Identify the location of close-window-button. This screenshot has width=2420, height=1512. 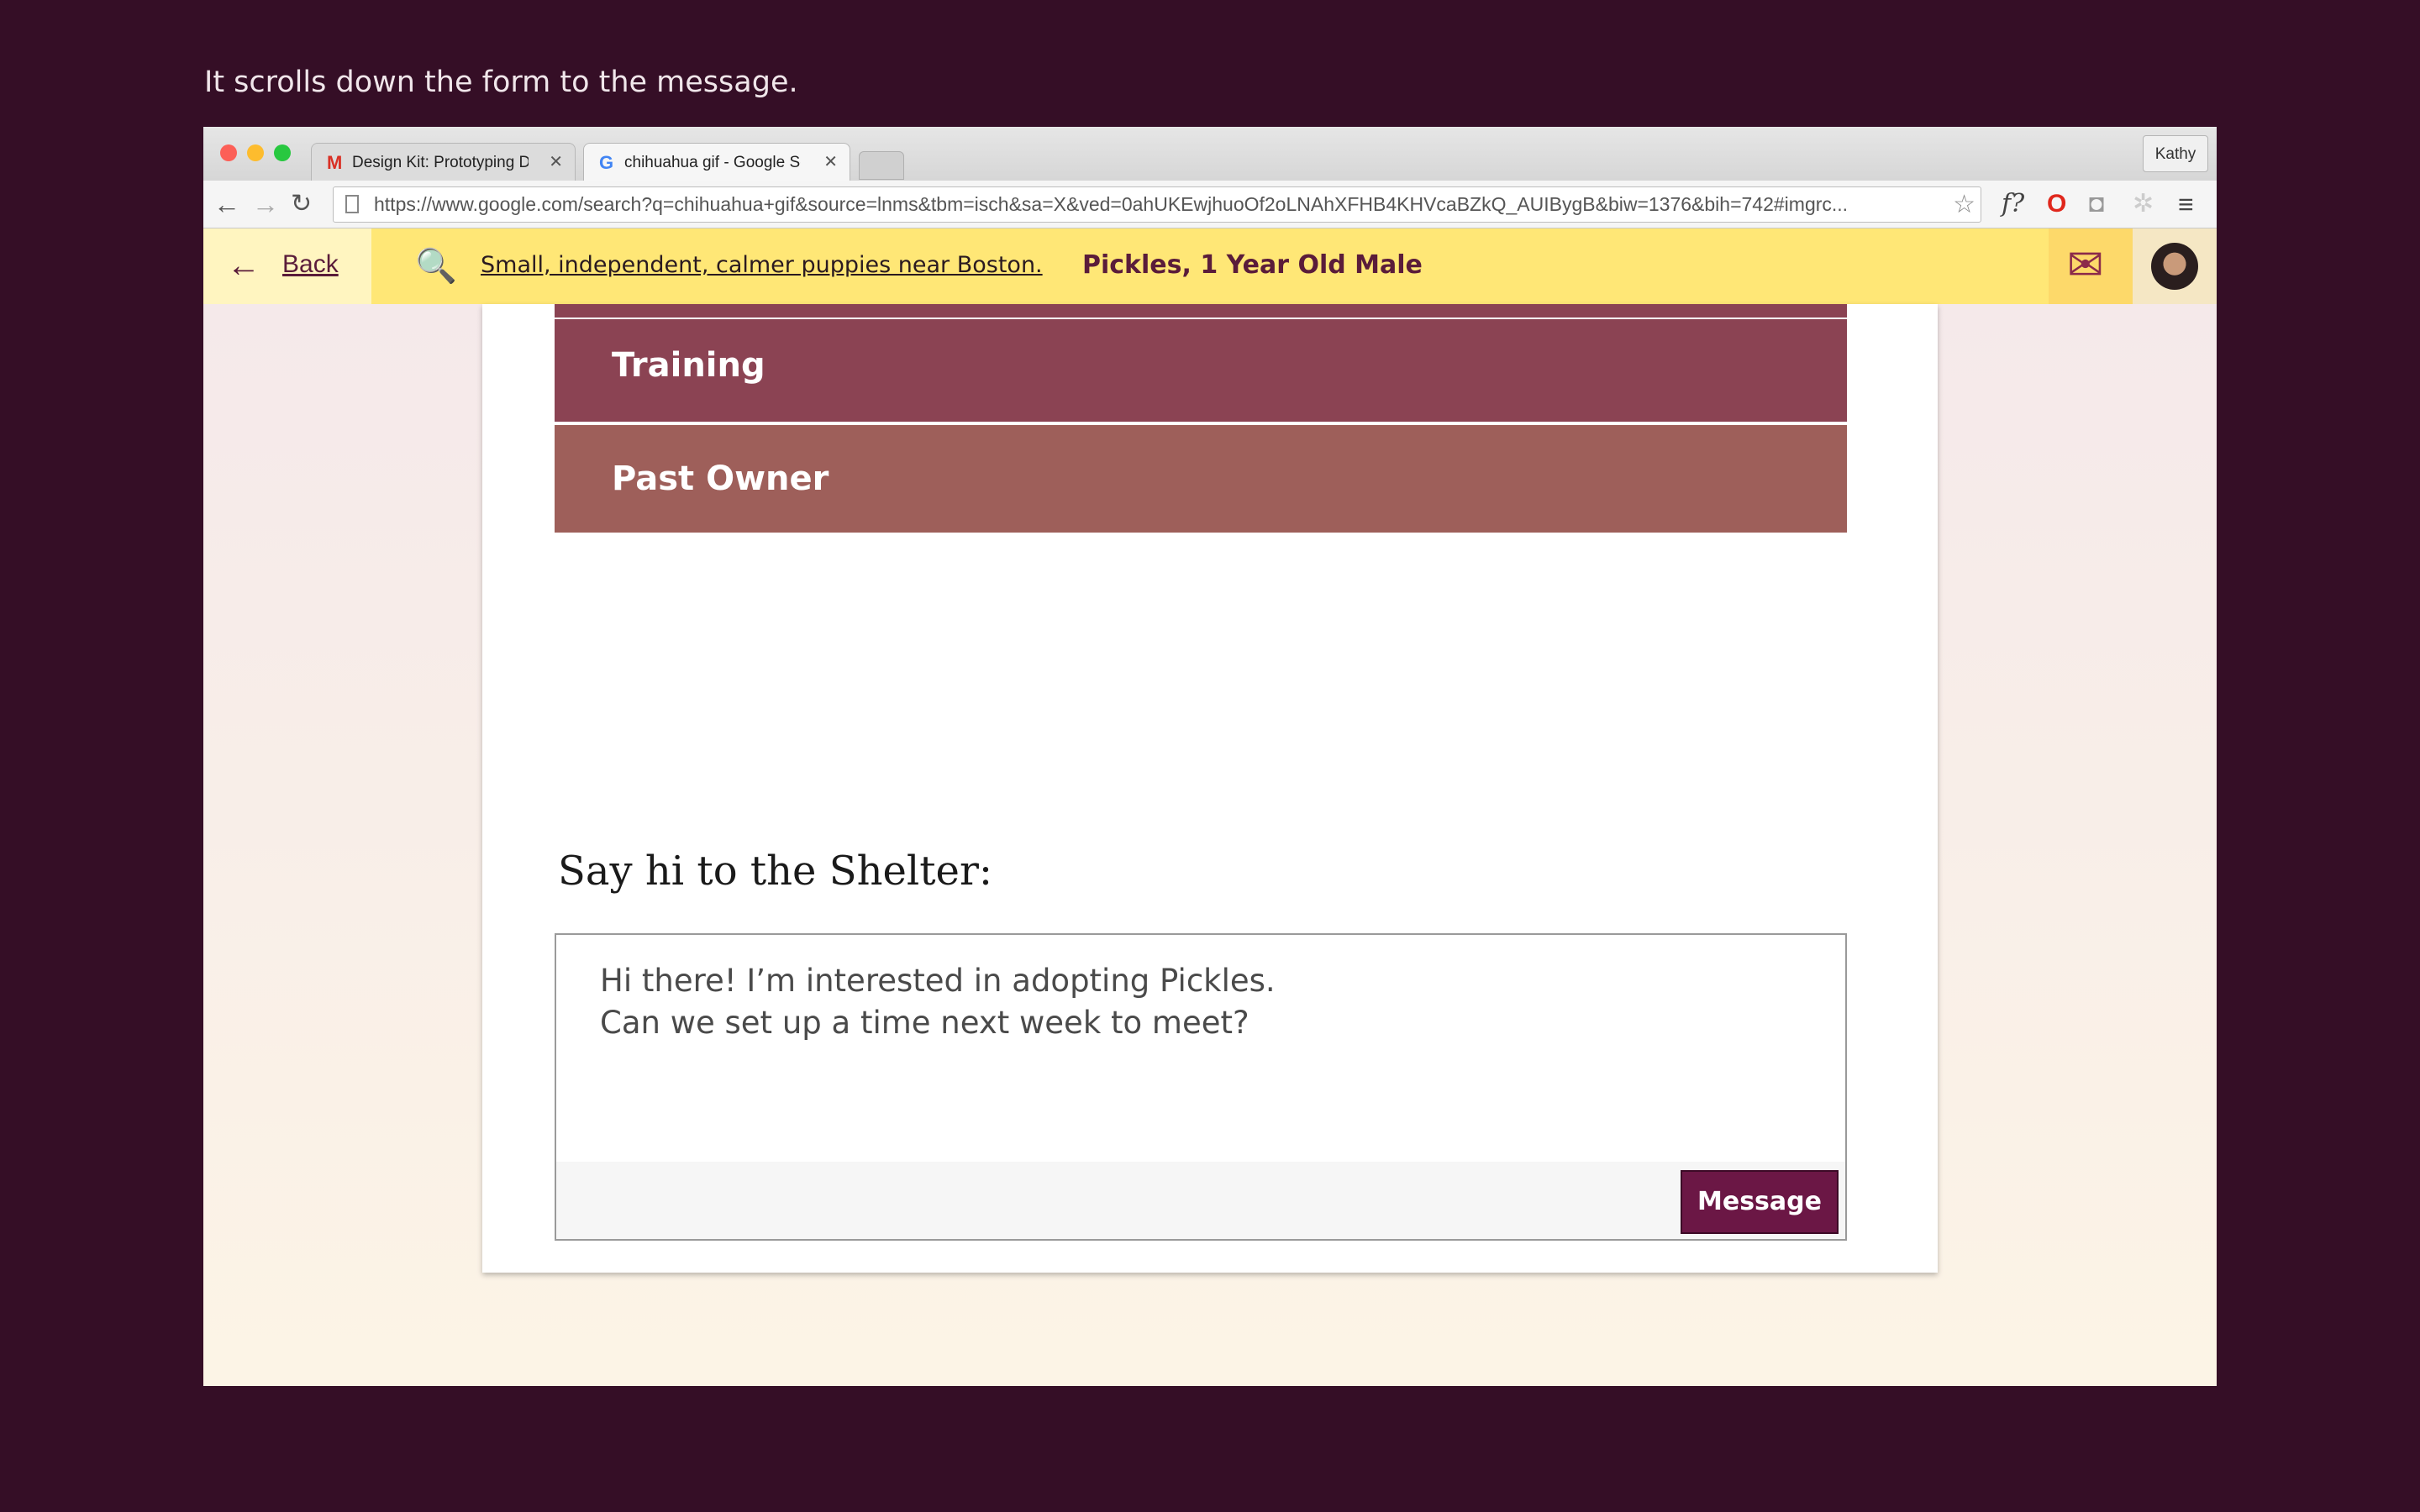
(228, 152).